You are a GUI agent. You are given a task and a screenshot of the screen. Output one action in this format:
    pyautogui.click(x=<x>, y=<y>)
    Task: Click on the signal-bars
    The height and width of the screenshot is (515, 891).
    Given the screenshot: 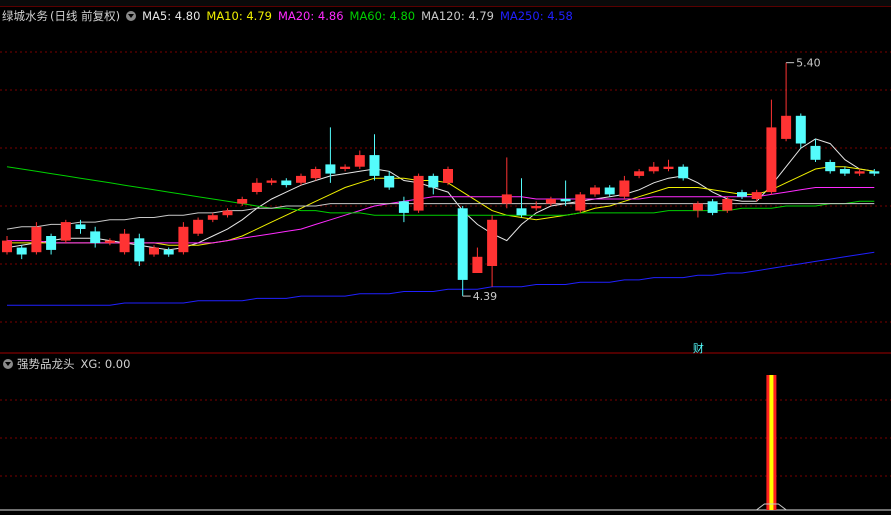 What is the action you would take?
    pyautogui.click(x=771, y=443)
    